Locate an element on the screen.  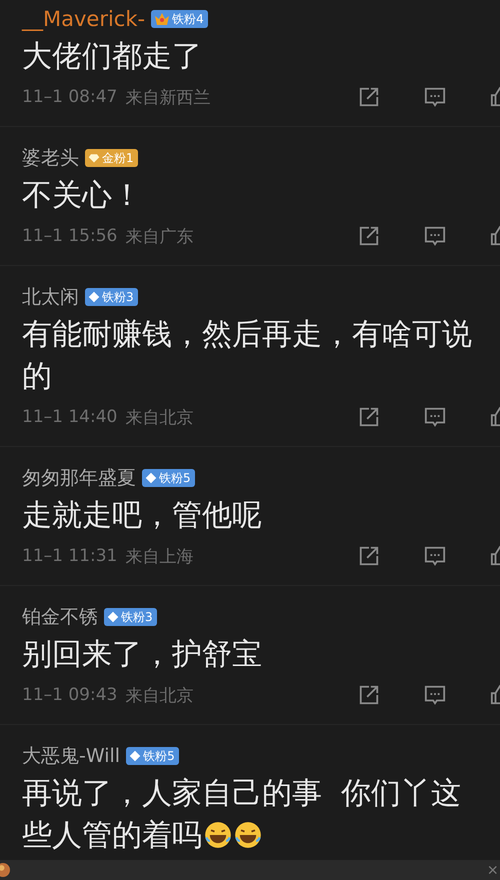
comment-location: 来自广东 is located at coordinates (159, 237).